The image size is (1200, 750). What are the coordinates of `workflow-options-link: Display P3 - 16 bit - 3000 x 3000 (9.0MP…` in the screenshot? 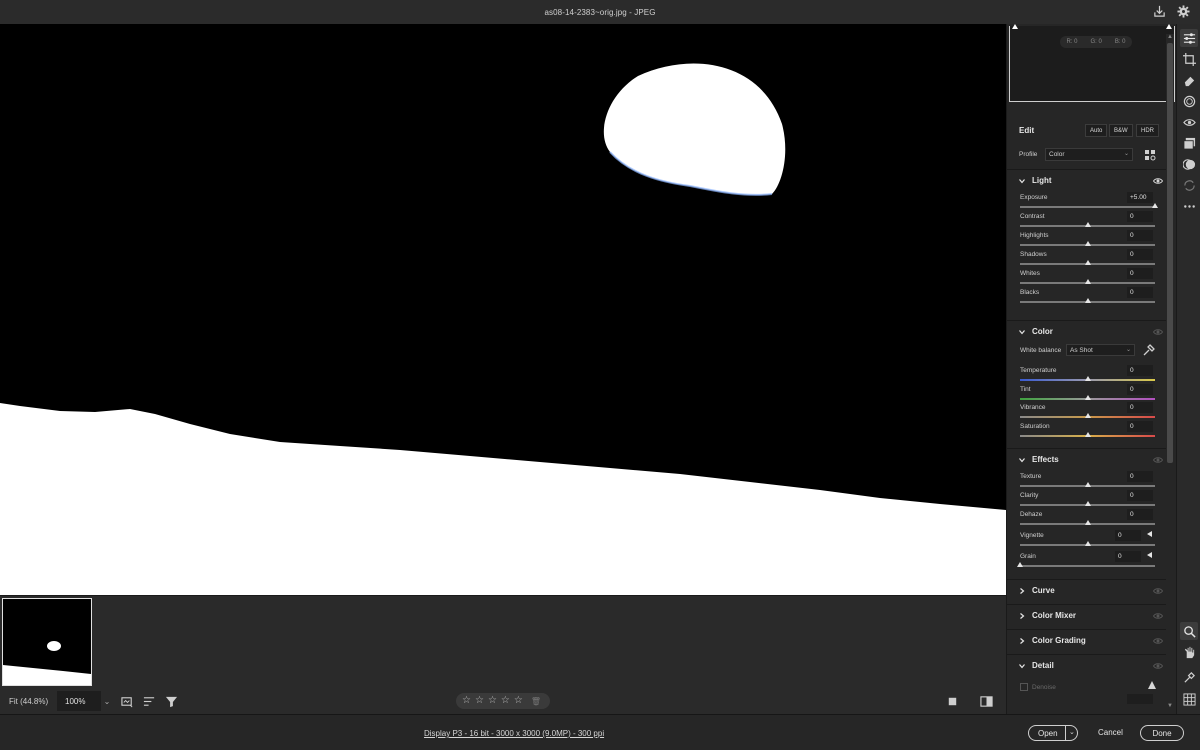 It's located at (514, 733).